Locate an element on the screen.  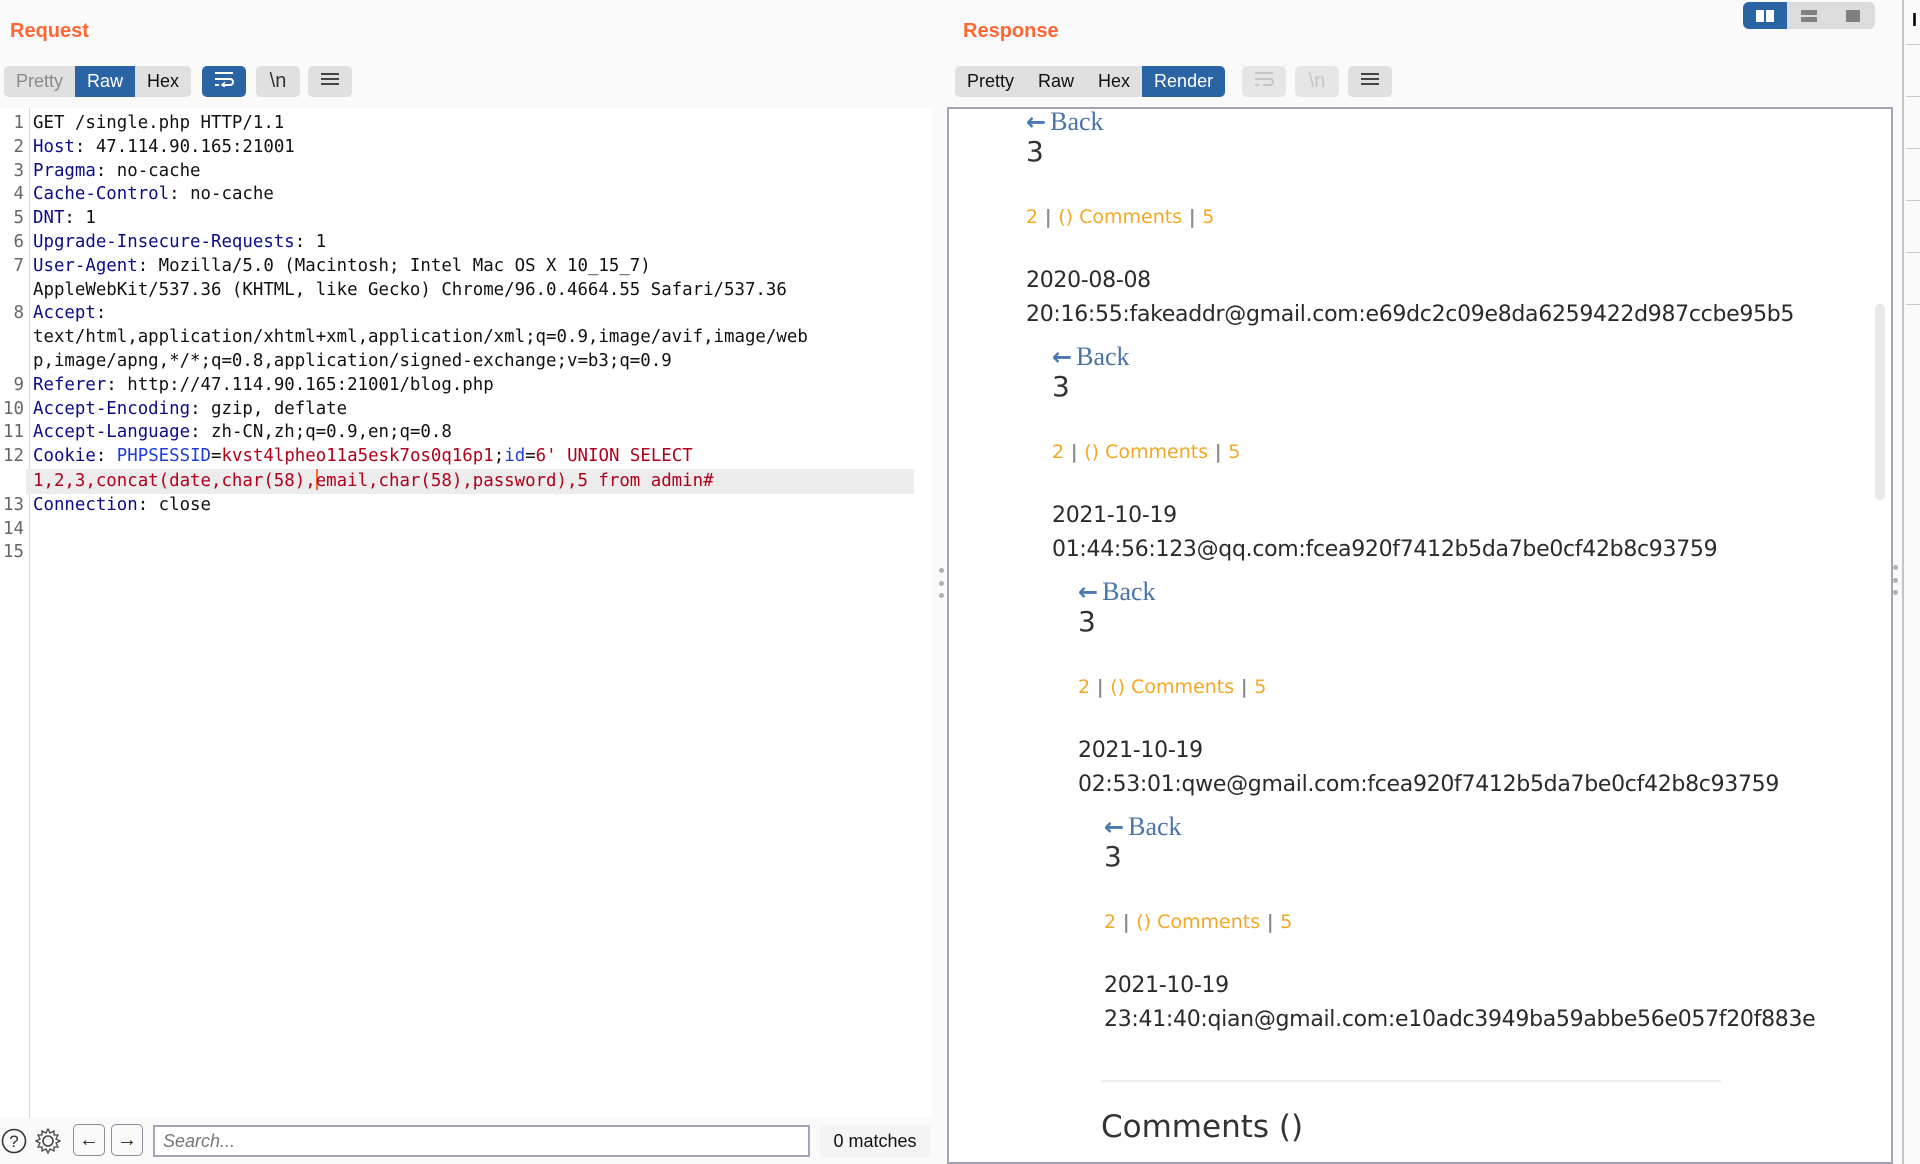
cookie-key: id is located at coordinates (515, 456).